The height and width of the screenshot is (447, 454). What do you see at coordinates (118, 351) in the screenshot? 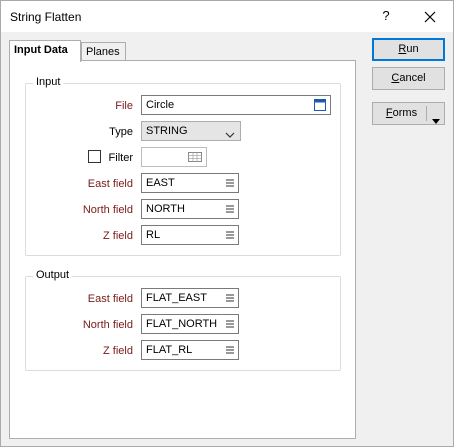
I see `output-z-field-label: Z field` at bounding box center [118, 351].